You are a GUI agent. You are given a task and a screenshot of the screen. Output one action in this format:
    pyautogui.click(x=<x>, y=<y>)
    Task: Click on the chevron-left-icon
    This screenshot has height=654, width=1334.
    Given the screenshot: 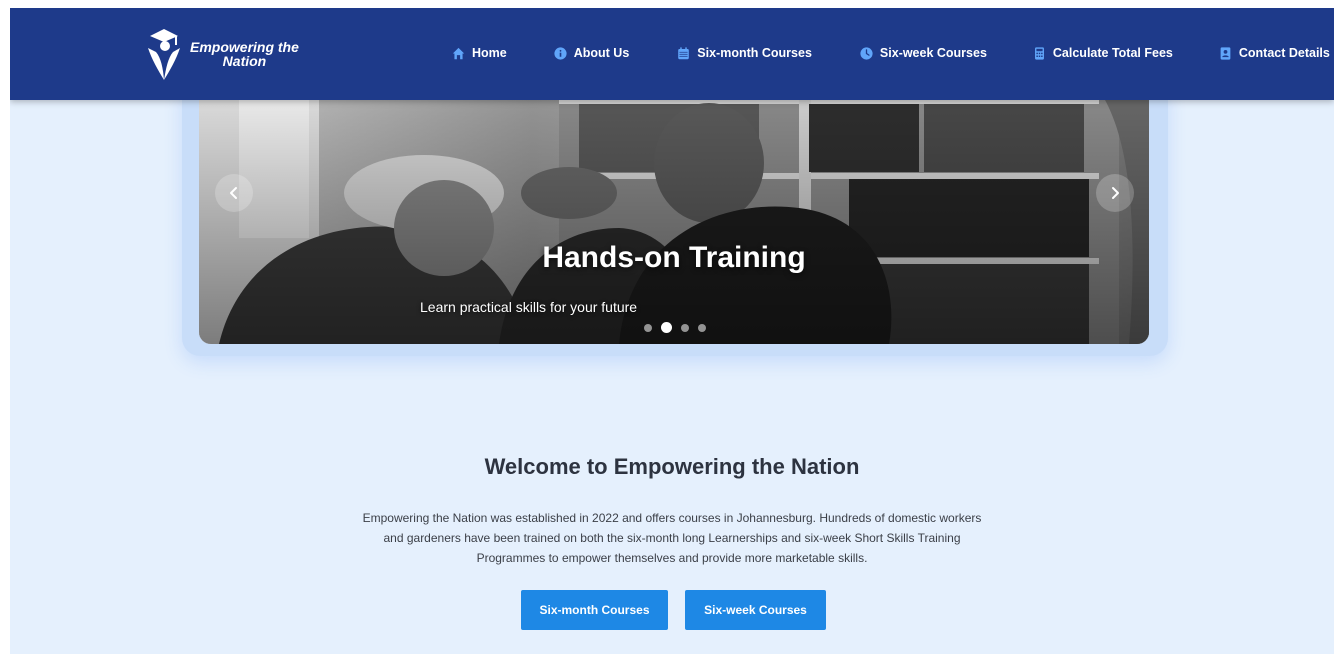 What is the action you would take?
    pyautogui.click(x=233, y=193)
    